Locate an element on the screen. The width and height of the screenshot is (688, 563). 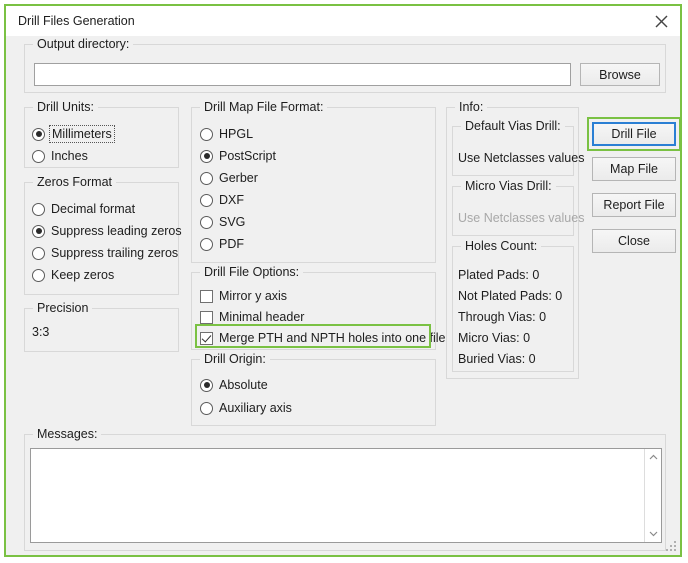
browse-button: Browse is located at coordinates (620, 74).